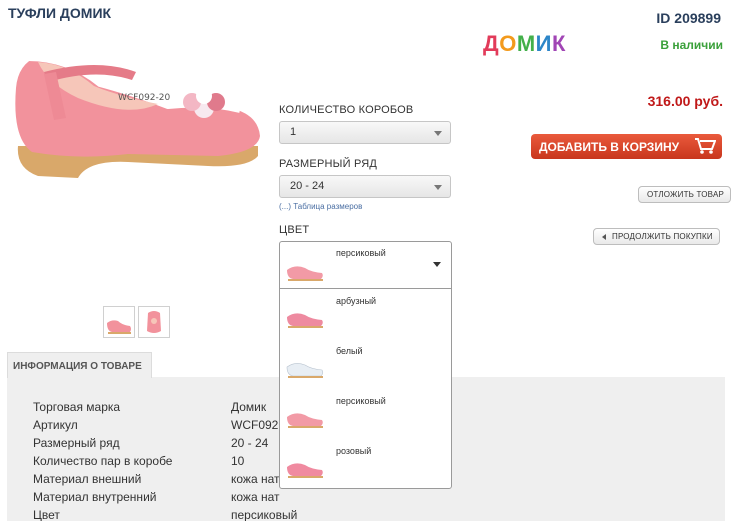 This screenshot has height=521, width=733. Describe the element at coordinates (87, 479) in the screenshot. I see `info-row-label: Материал внешний` at that location.